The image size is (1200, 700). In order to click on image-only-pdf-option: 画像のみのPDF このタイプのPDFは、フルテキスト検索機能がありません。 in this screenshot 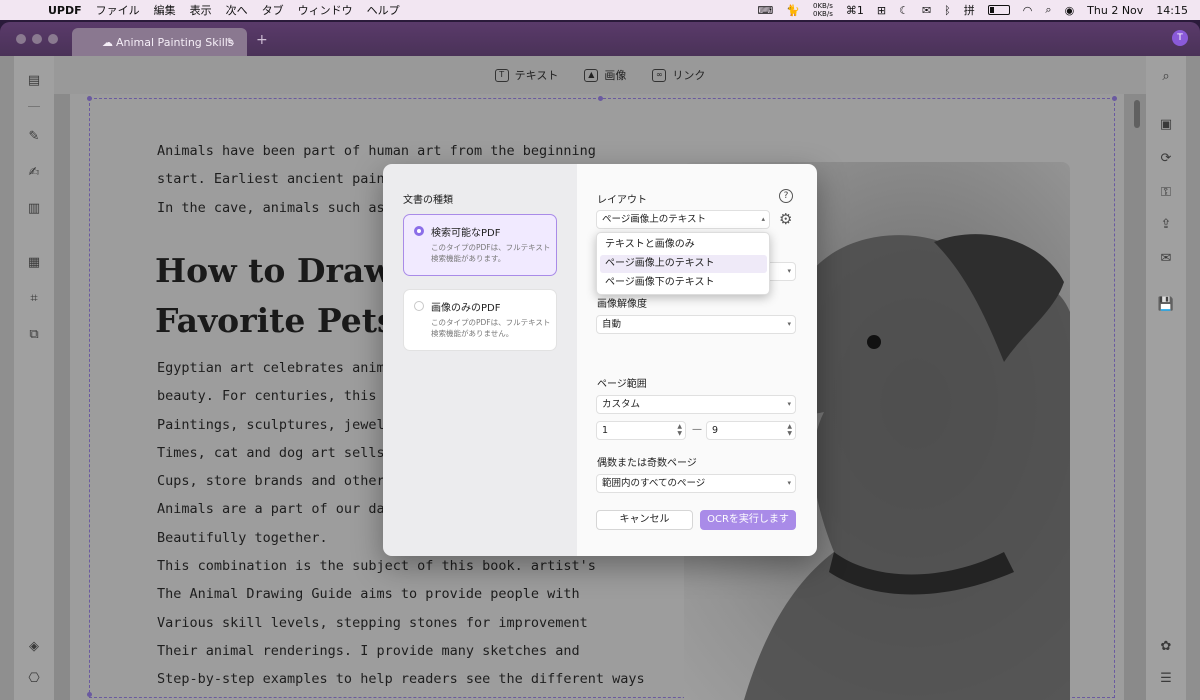, I will do `click(480, 320)`.